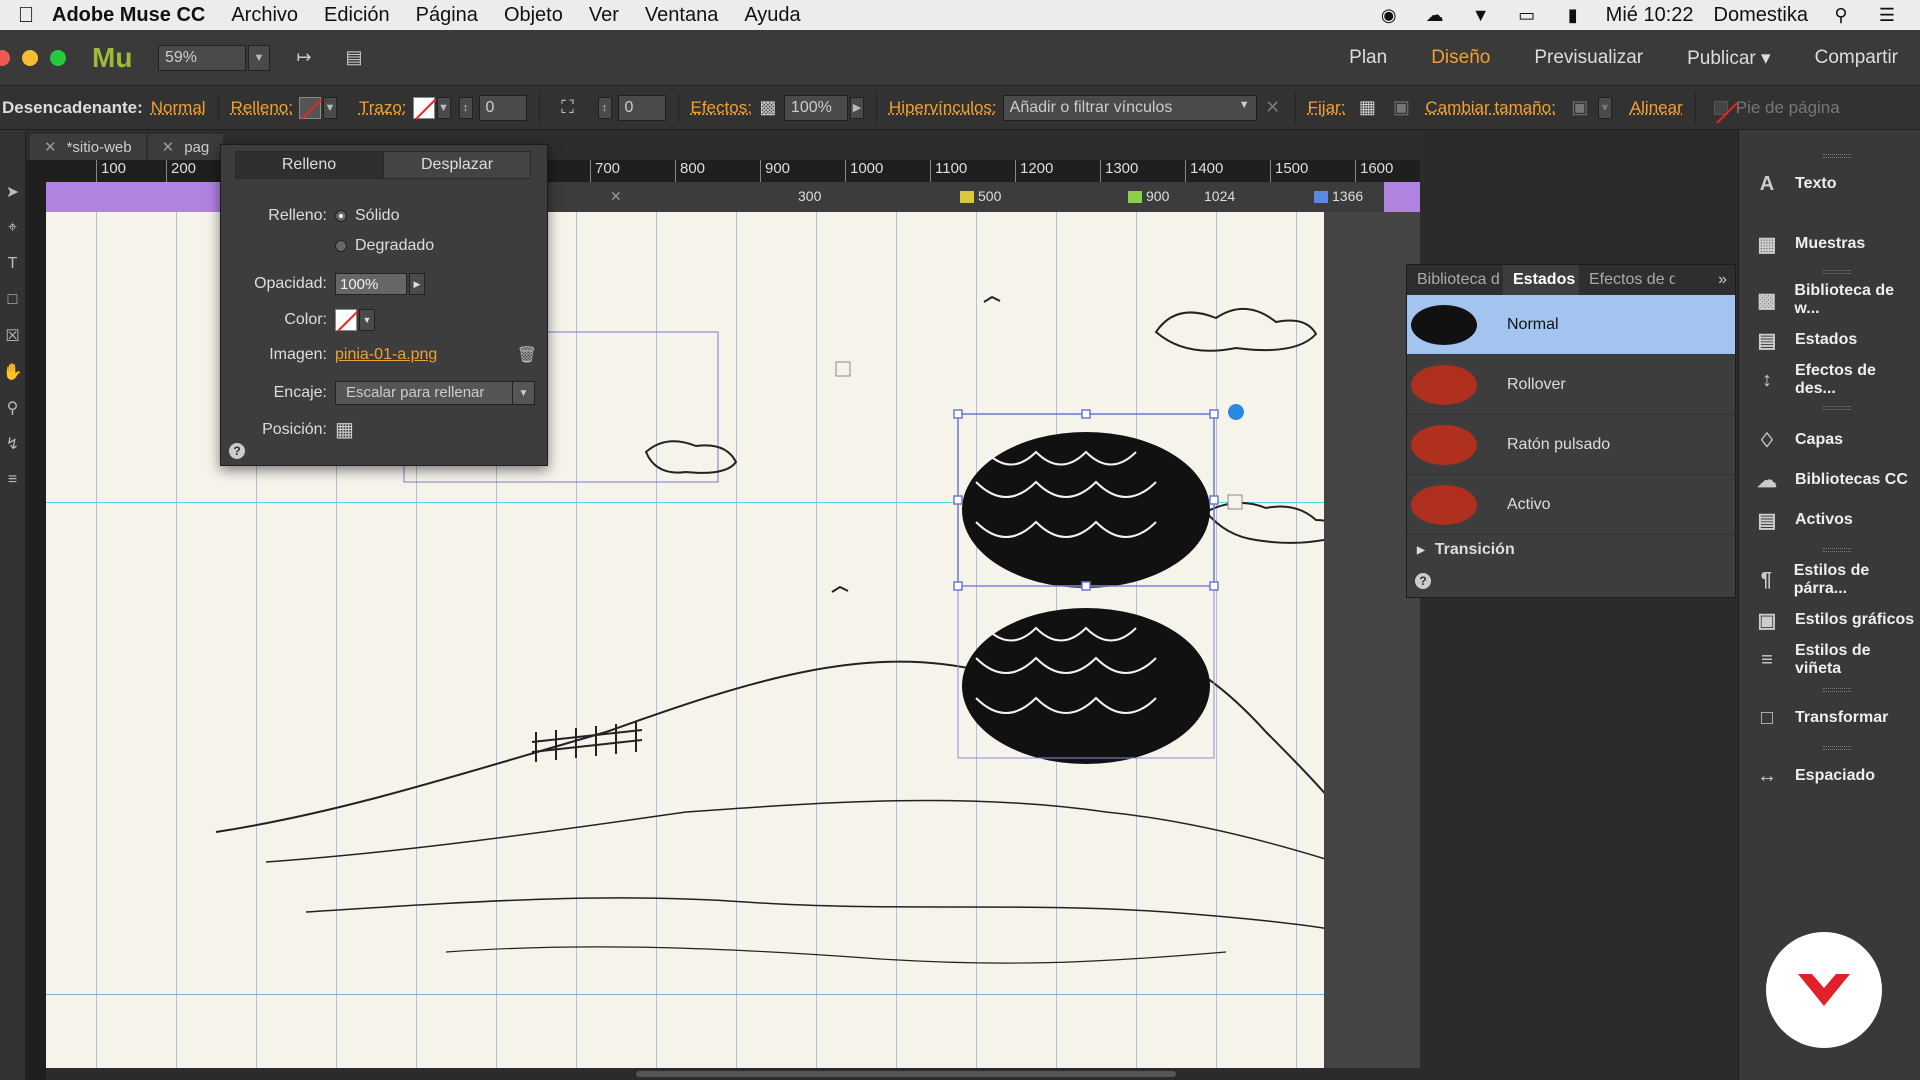 Image resolution: width=1920 pixels, height=1080 pixels. What do you see at coordinates (12, 372) in the screenshot?
I see `hand-tool-icon: ✋` at bounding box center [12, 372].